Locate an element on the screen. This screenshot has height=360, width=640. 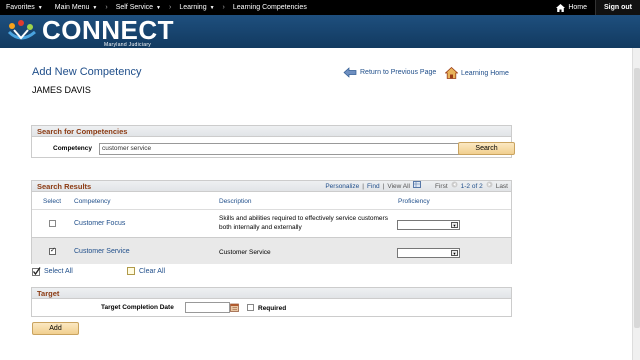
next-icon is located at coordinates (489, 186).